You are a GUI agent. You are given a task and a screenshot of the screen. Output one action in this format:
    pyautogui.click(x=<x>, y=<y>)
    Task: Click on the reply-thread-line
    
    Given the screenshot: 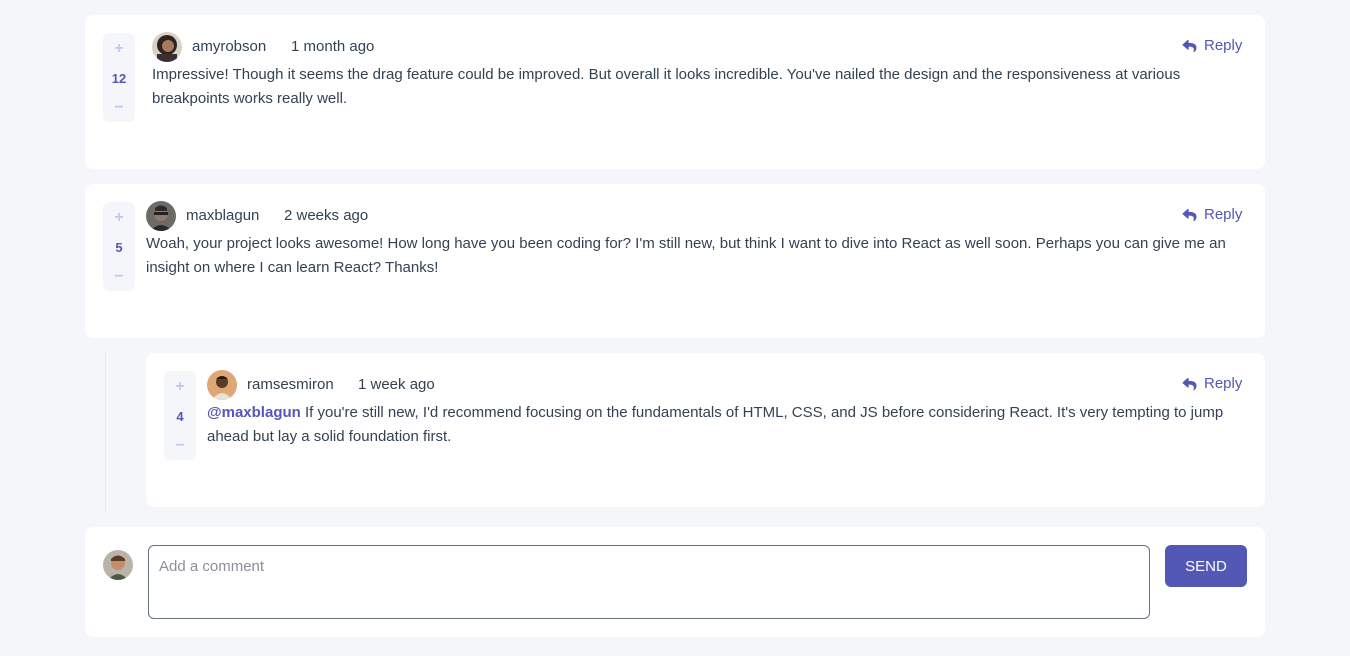 What is the action you would take?
    pyautogui.click(x=105, y=432)
    